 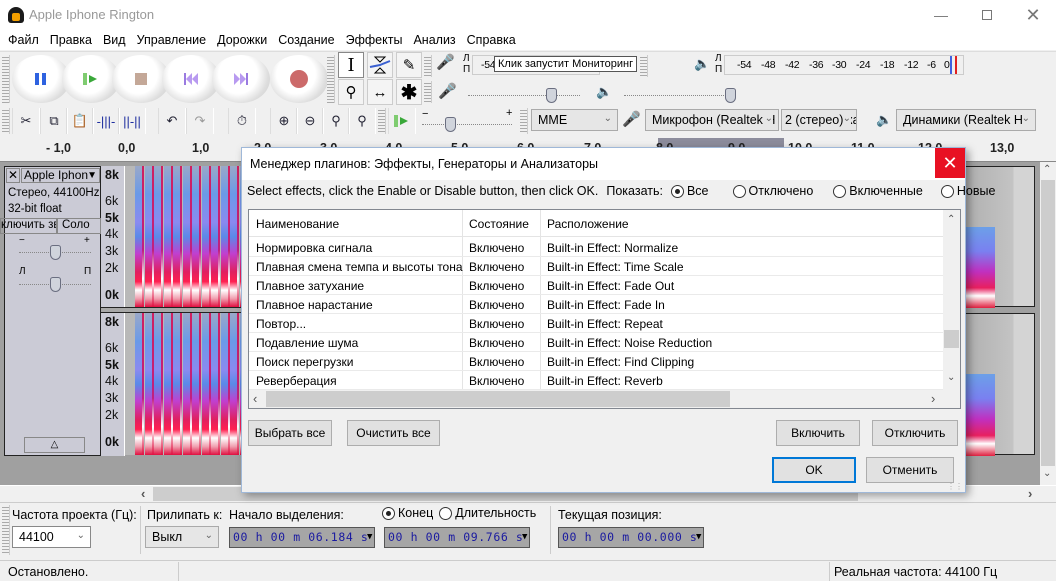 What do you see at coordinates (54, 121) in the screenshot?
I see `copy-button: ⧉` at bounding box center [54, 121].